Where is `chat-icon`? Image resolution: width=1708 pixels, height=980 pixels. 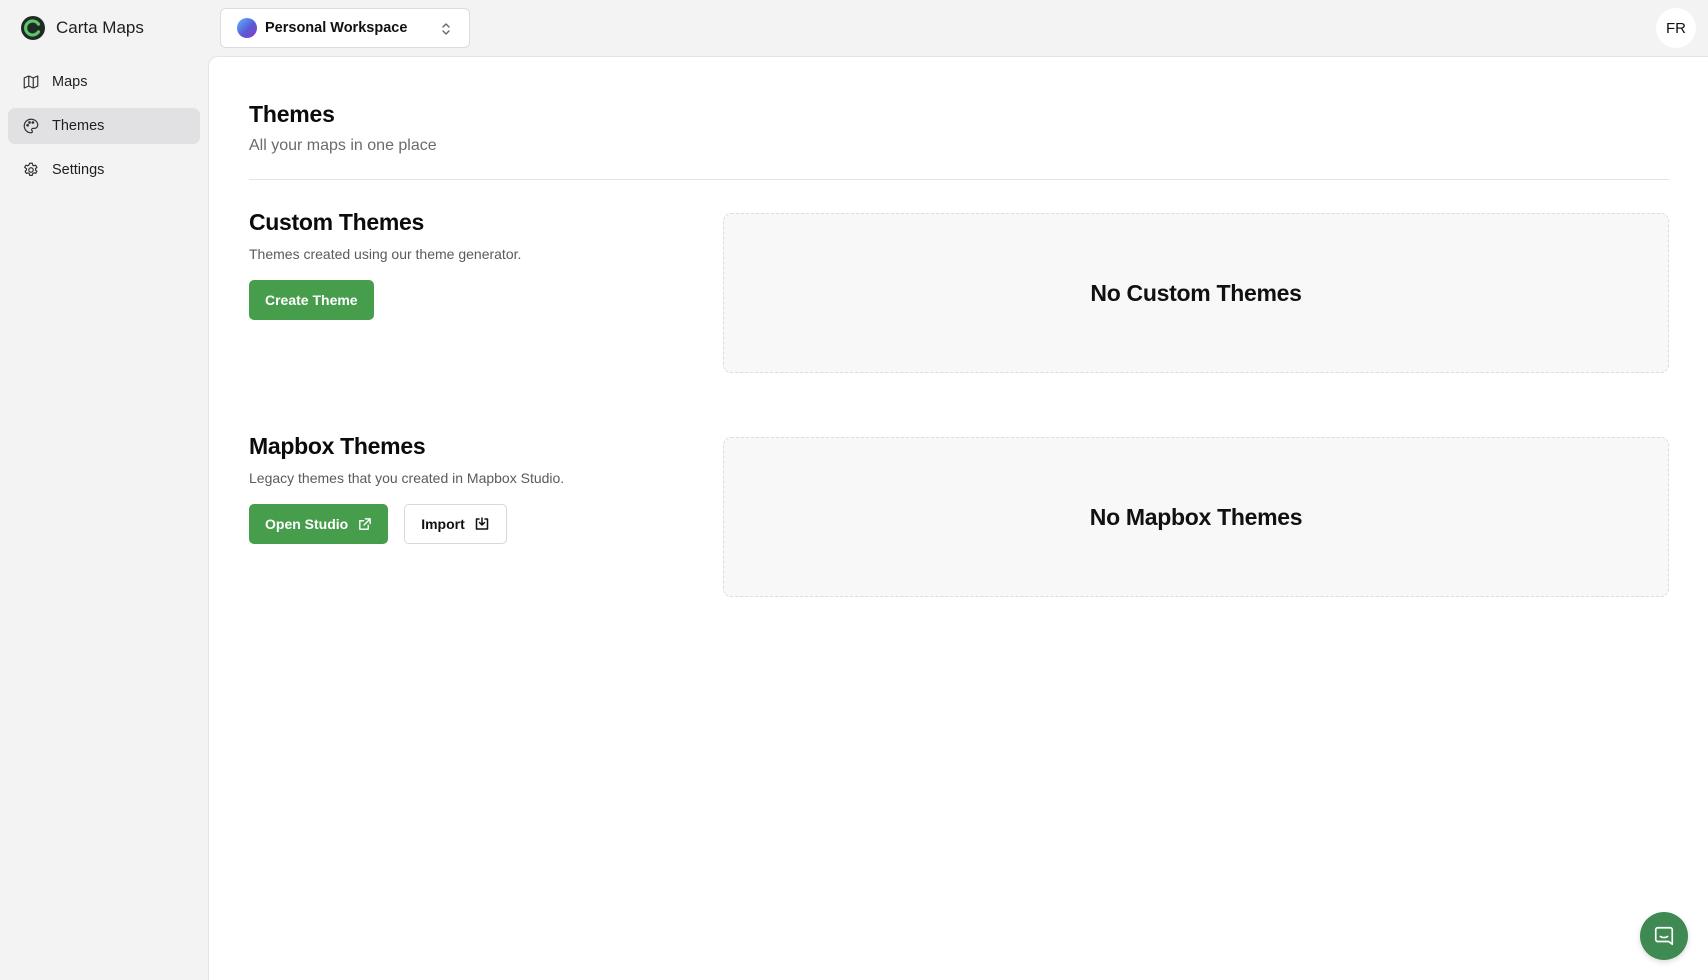
chat-icon is located at coordinates (1664, 936).